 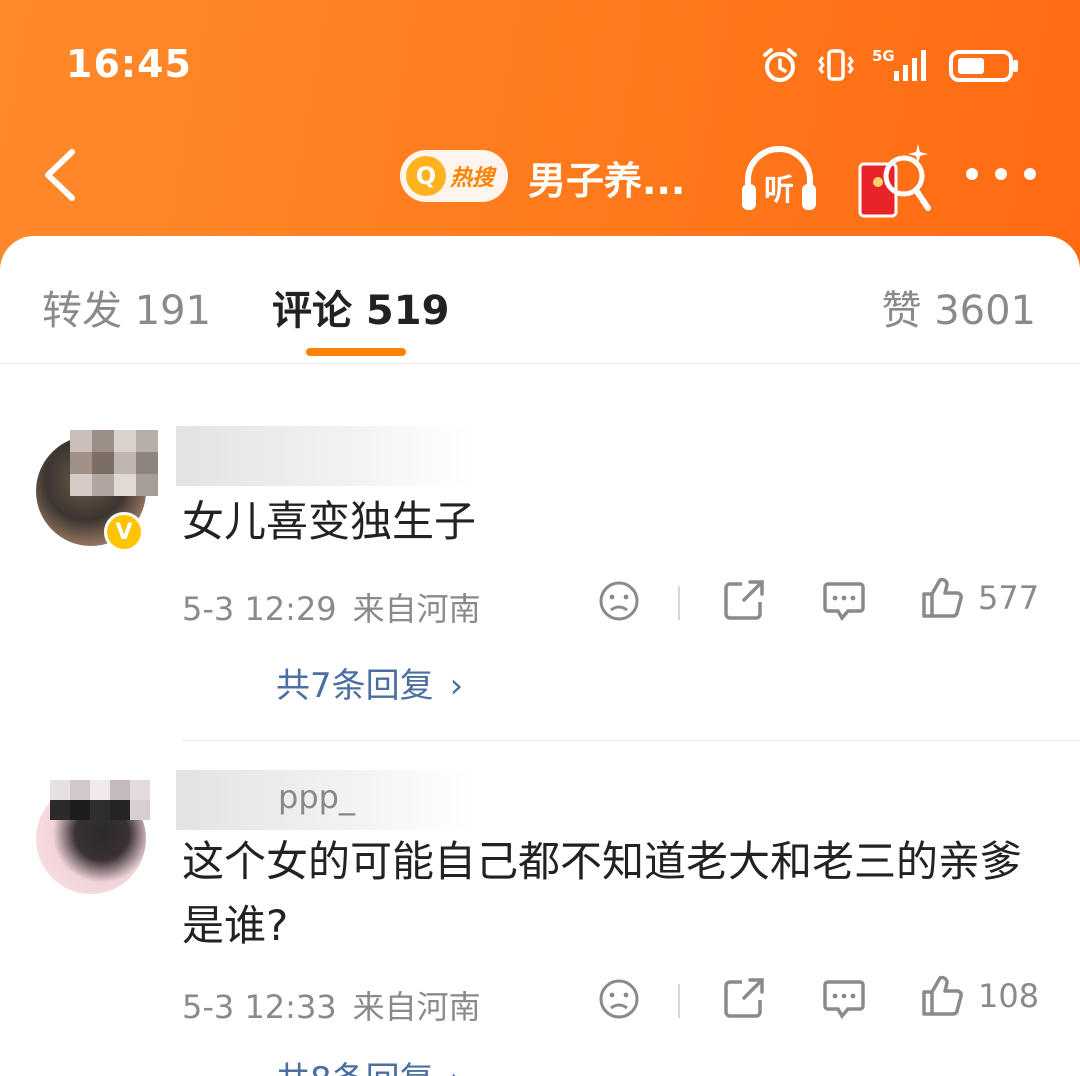 What do you see at coordinates (129, 64) in the screenshot?
I see `status-time: 16:45` at bounding box center [129, 64].